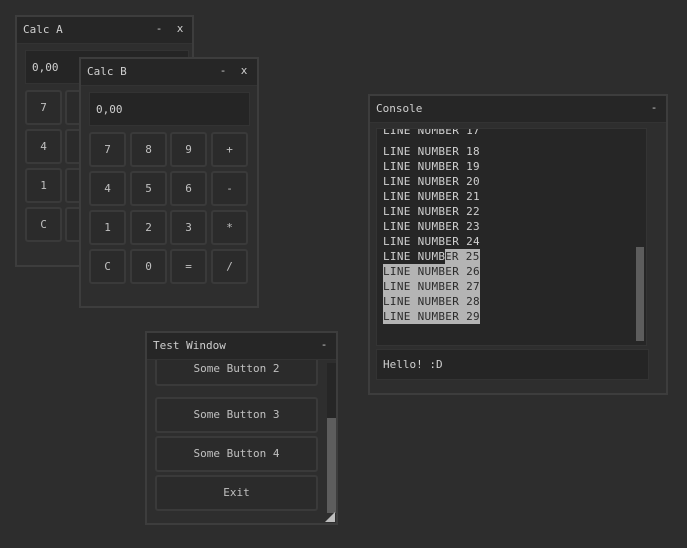 The height and width of the screenshot is (548, 687). I want to click on console-line: LINE NUMBER 24, so click(431, 241).